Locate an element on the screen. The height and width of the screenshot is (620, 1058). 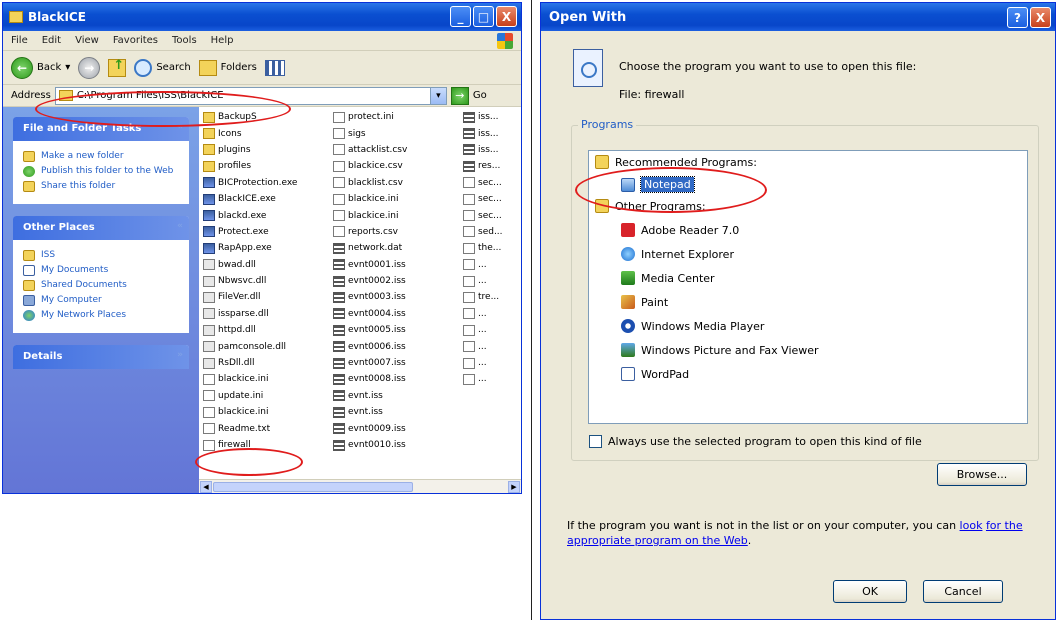
file-item: evnt0002.iss is located at coordinates (370, 281).